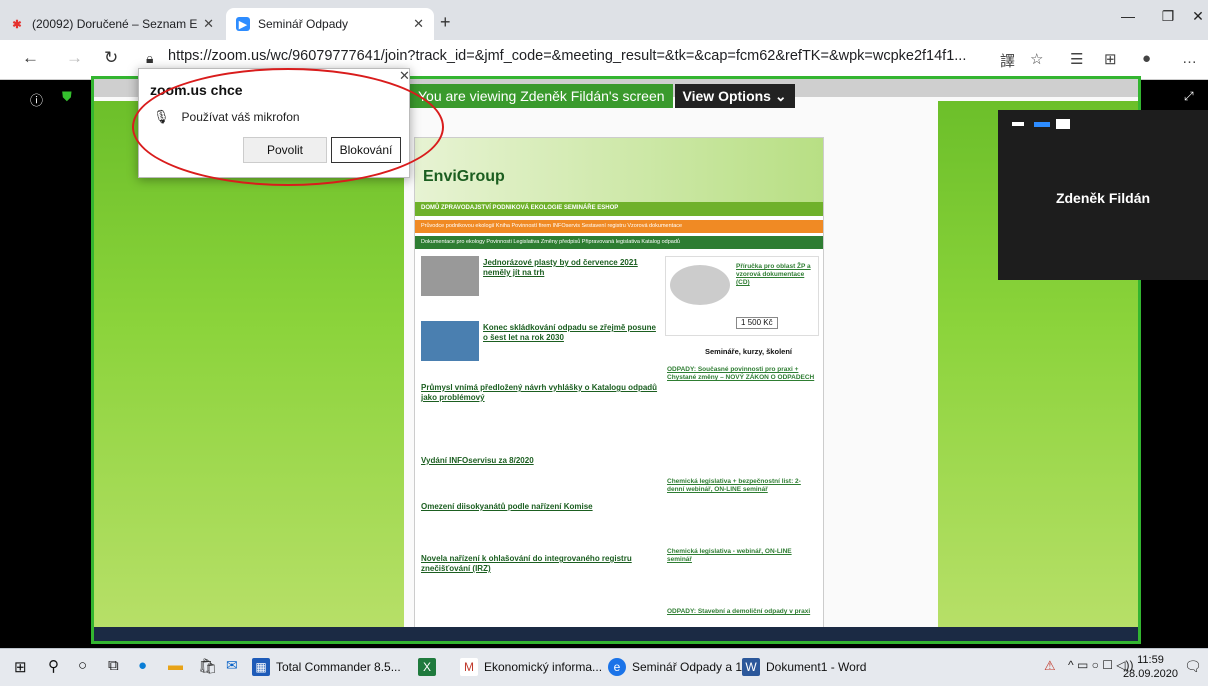 This screenshot has width=1208, height=686. Describe the element at coordinates (748, 351) in the screenshot. I see `seminars-heading: Semináře, kurzy, školení` at that location.